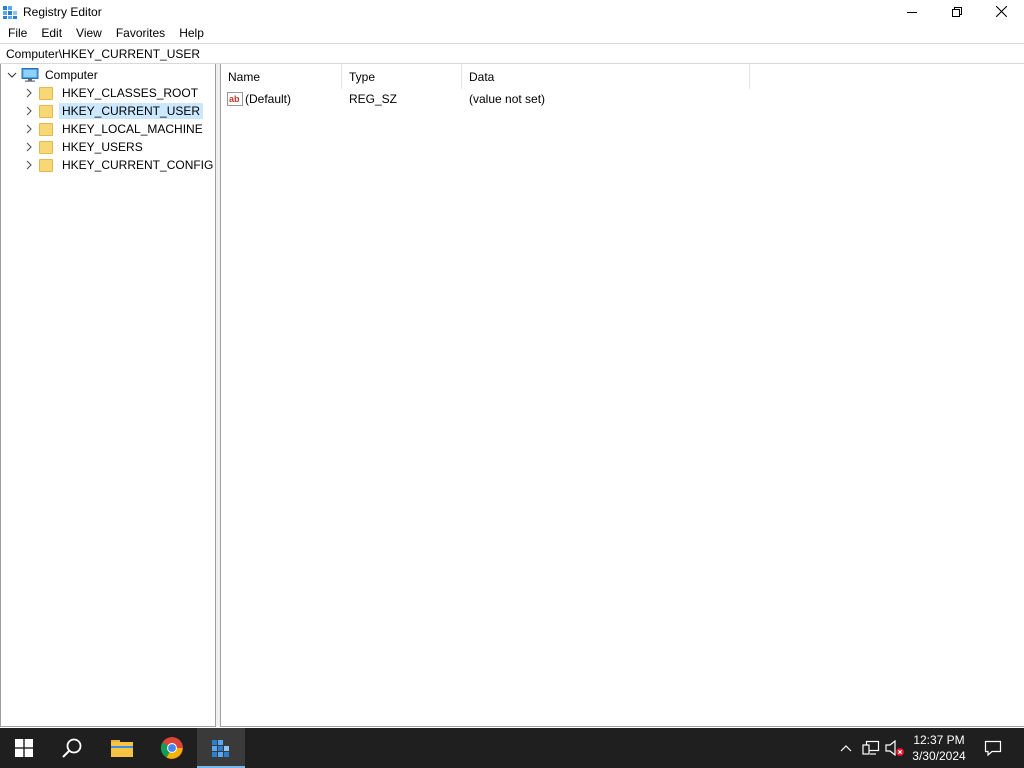 This screenshot has width=1024, height=768. Describe the element at coordinates (939, 740) in the screenshot. I see `clock-time: 12:37 PM` at that location.